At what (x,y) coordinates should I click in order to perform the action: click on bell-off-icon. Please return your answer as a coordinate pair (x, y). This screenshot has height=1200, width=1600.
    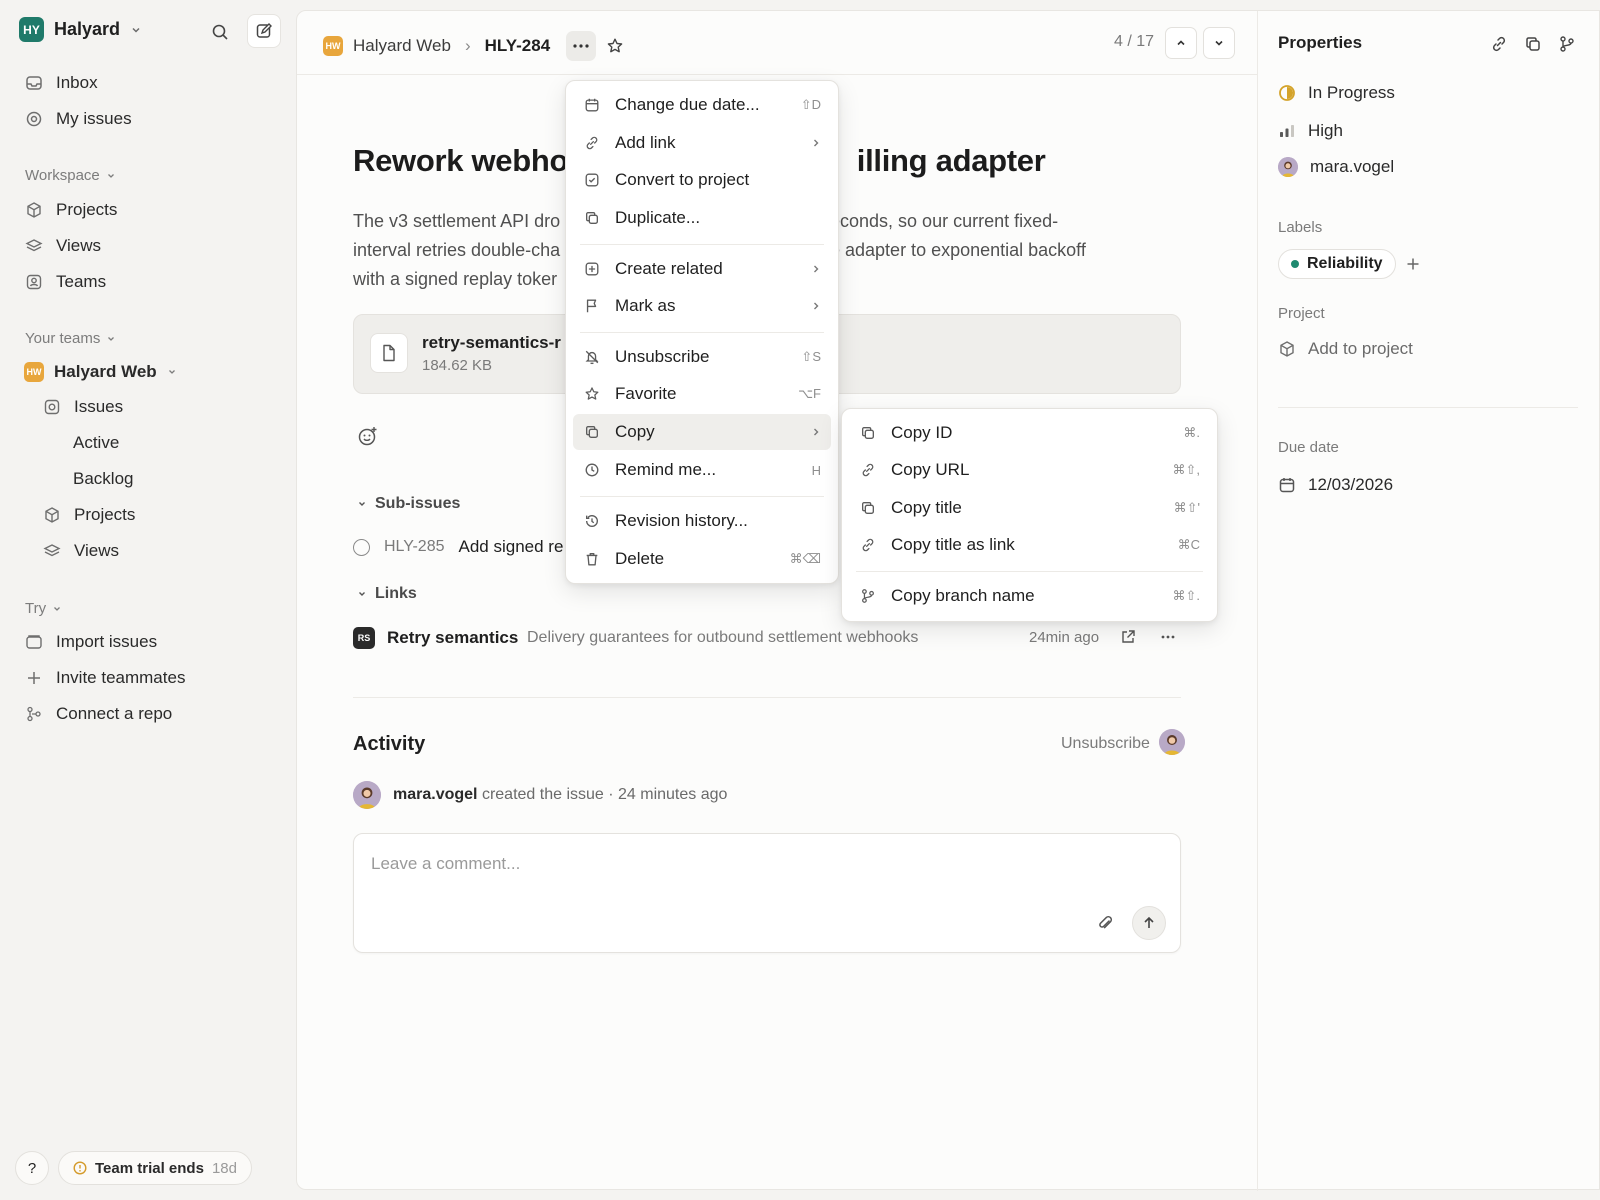
    Looking at the image, I should click on (592, 357).